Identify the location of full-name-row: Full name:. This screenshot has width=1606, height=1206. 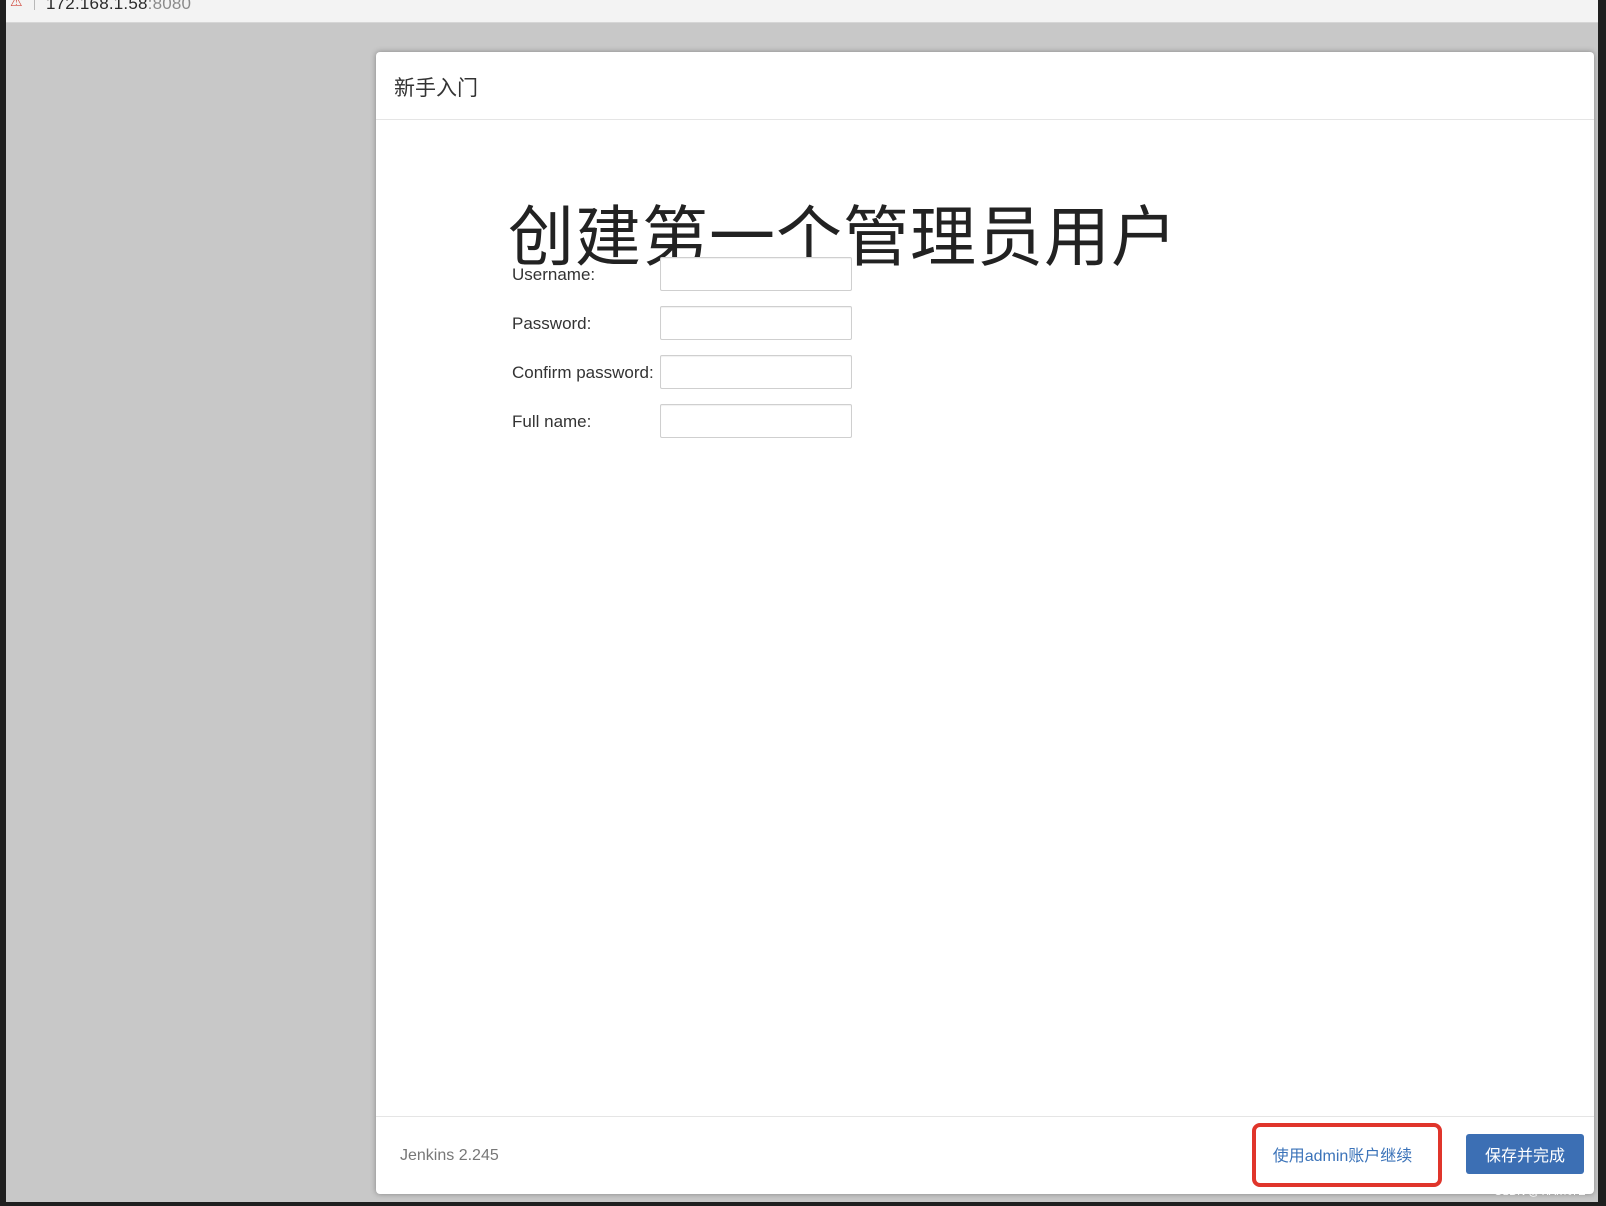
(692, 423).